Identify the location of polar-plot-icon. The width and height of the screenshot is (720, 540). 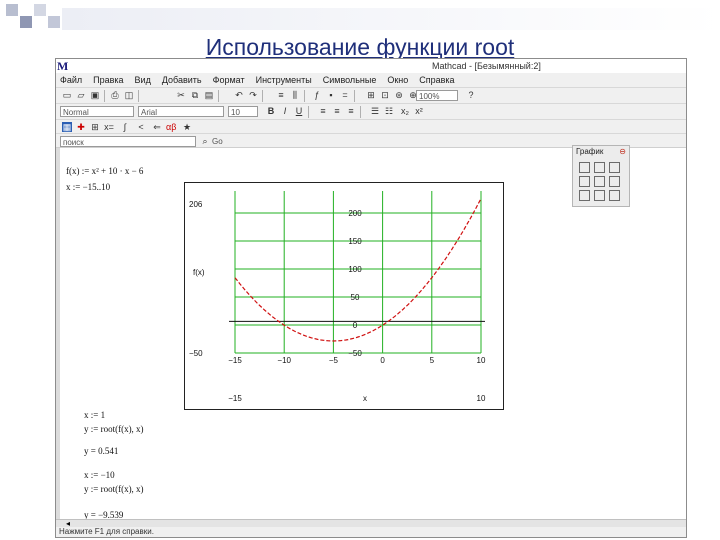
(599, 167).